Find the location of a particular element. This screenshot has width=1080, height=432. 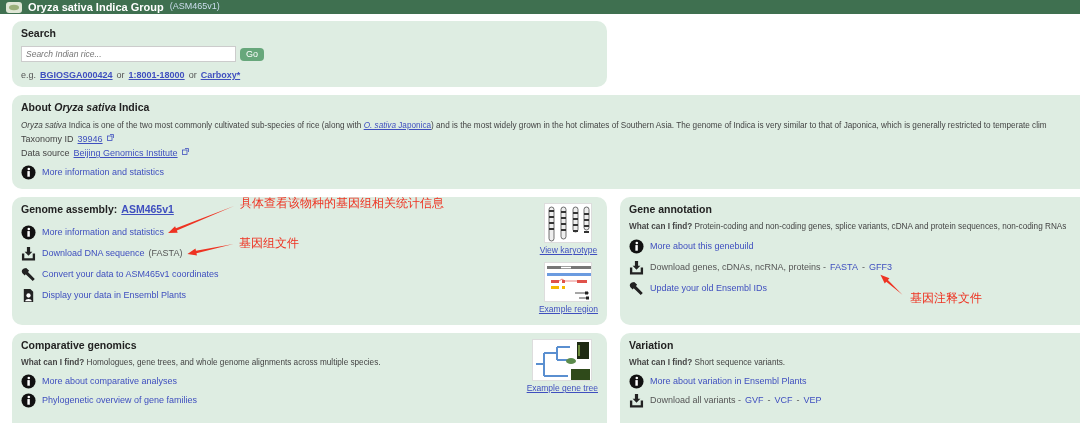

link: More about variation in Ensembl Plants is located at coordinates (728, 381).